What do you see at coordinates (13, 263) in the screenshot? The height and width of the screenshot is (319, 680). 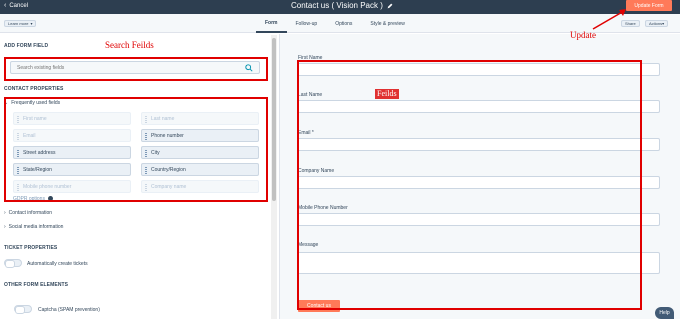 I see `auto-create-tickets-toggle` at bounding box center [13, 263].